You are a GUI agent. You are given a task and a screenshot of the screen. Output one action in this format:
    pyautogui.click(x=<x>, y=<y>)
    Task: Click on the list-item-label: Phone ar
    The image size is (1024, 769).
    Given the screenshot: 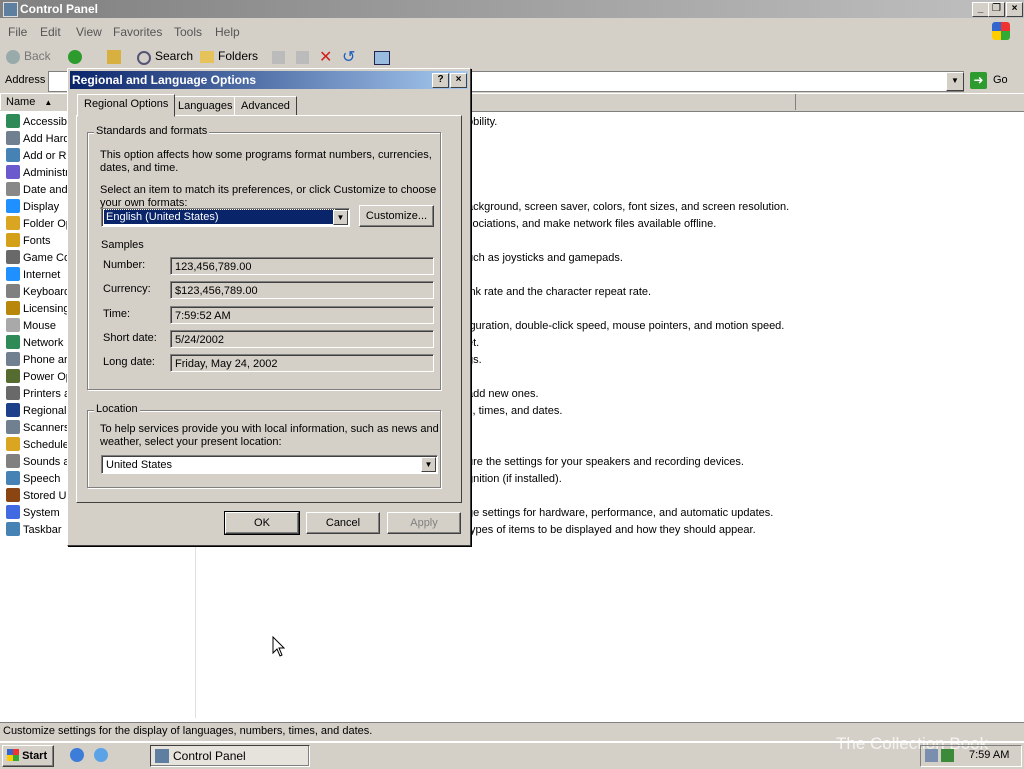 What is the action you would take?
    pyautogui.click(x=45, y=360)
    